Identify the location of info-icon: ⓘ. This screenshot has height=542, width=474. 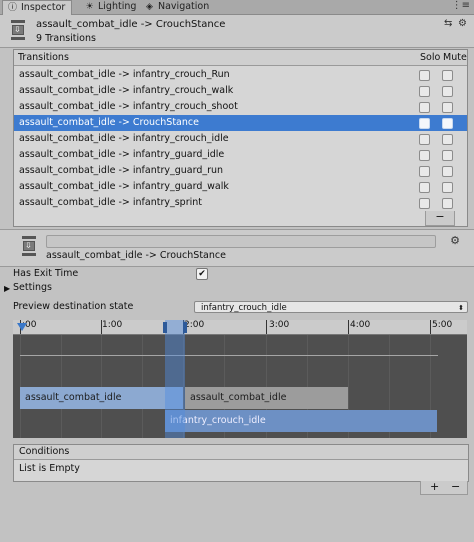
(12, 8).